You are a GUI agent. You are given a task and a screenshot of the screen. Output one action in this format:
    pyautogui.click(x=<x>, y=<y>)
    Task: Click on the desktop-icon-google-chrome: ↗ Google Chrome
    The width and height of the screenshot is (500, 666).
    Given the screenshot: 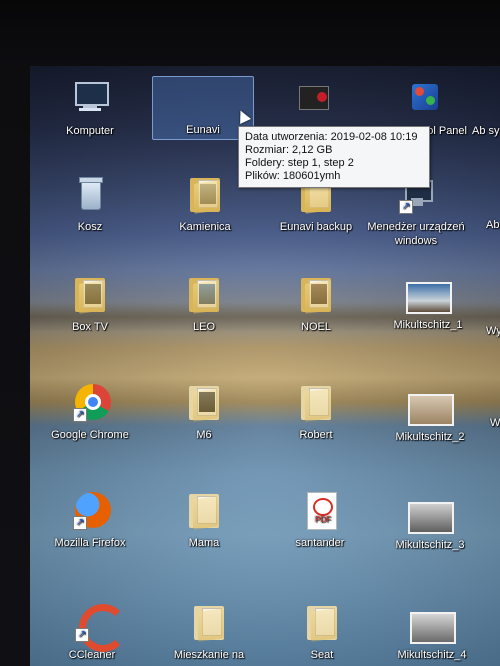 What is the action you would take?
    pyautogui.click(x=90, y=412)
    